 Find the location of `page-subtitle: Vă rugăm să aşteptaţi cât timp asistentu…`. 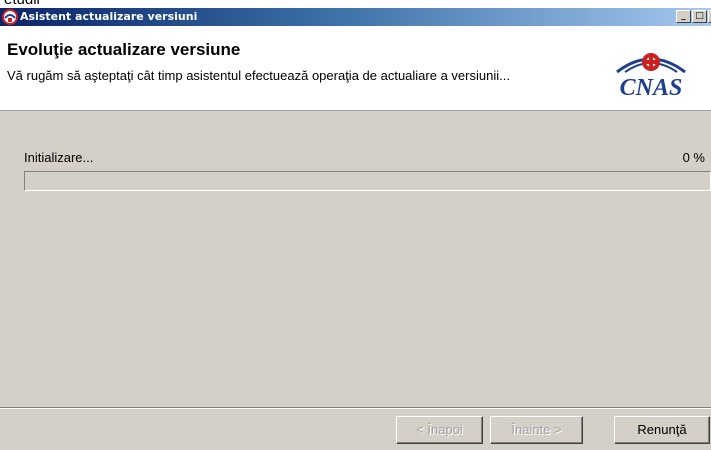

page-subtitle: Vă rugăm să aşteptaţi cât timp asistentu… is located at coordinates (258, 75).